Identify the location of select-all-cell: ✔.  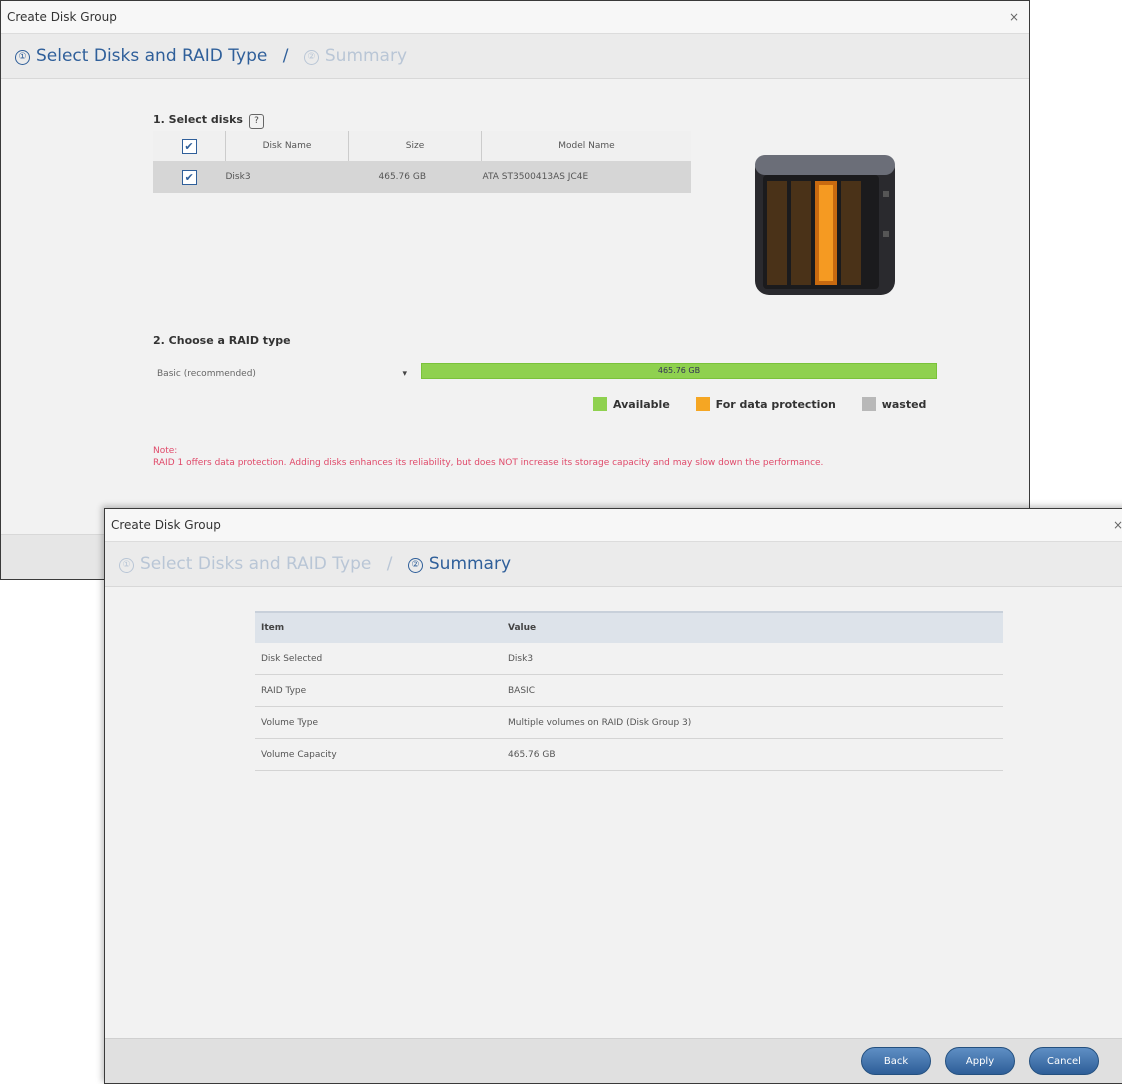
(189, 146).